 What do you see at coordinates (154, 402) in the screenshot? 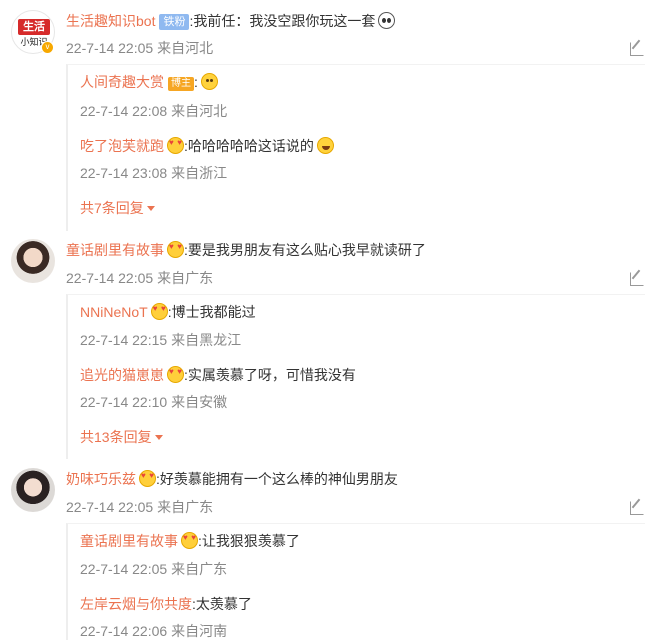
I see `reply-meta: 22-7-14 22:10 来自安徽` at bounding box center [154, 402].